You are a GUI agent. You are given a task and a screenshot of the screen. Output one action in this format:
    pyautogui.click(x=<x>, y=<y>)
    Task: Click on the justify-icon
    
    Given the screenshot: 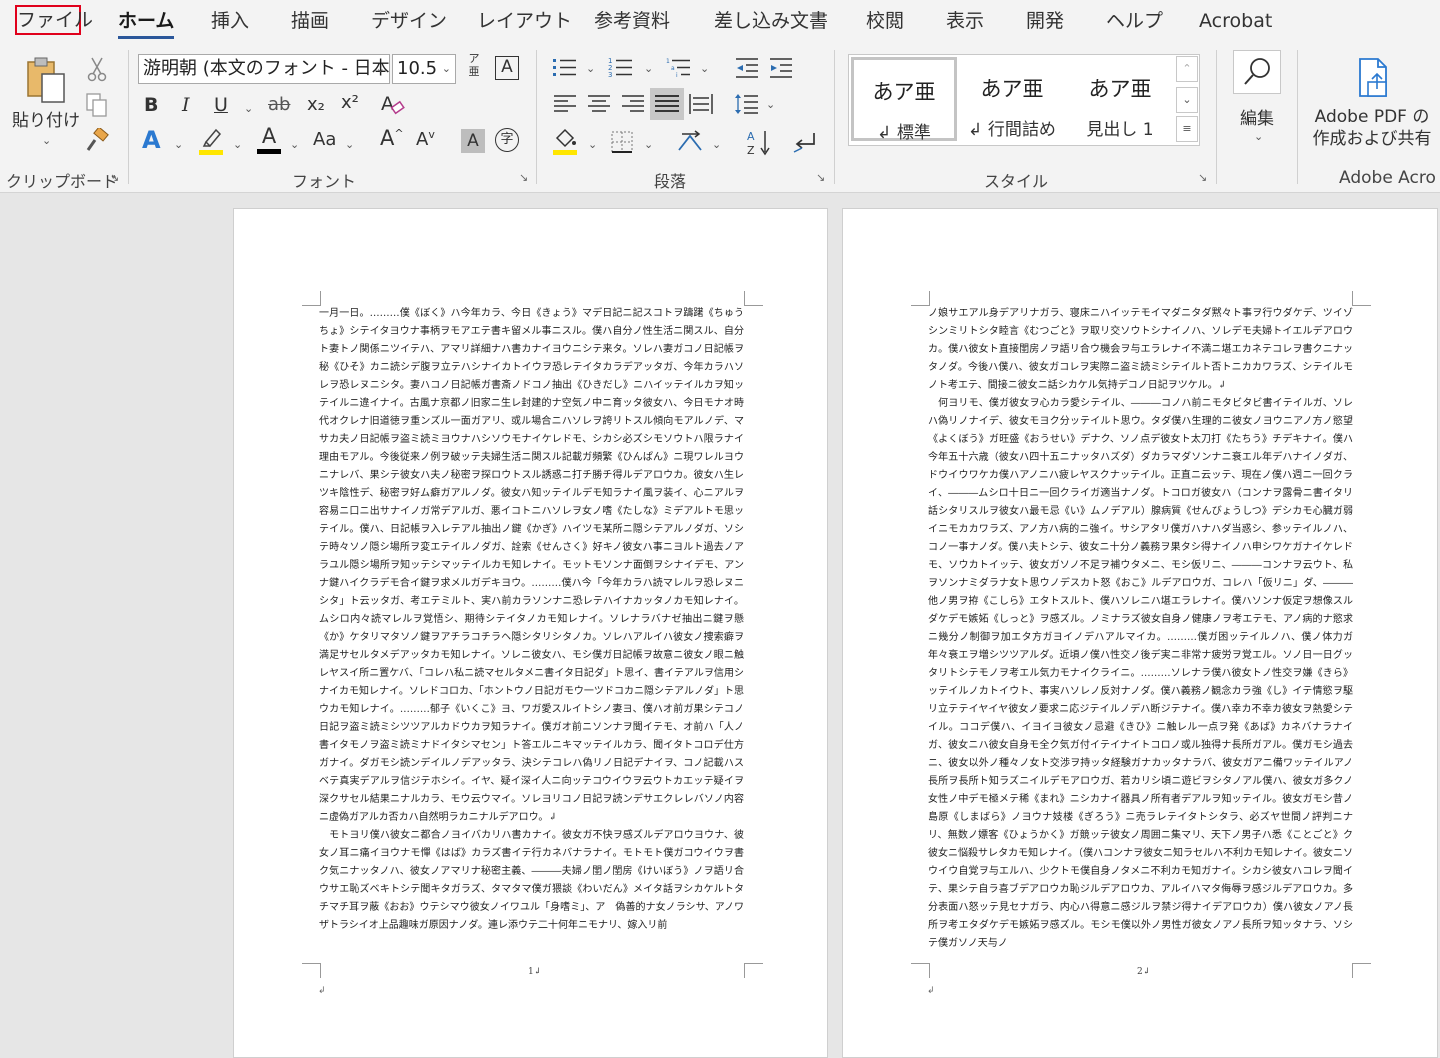 What is the action you would take?
    pyautogui.click(x=667, y=104)
    